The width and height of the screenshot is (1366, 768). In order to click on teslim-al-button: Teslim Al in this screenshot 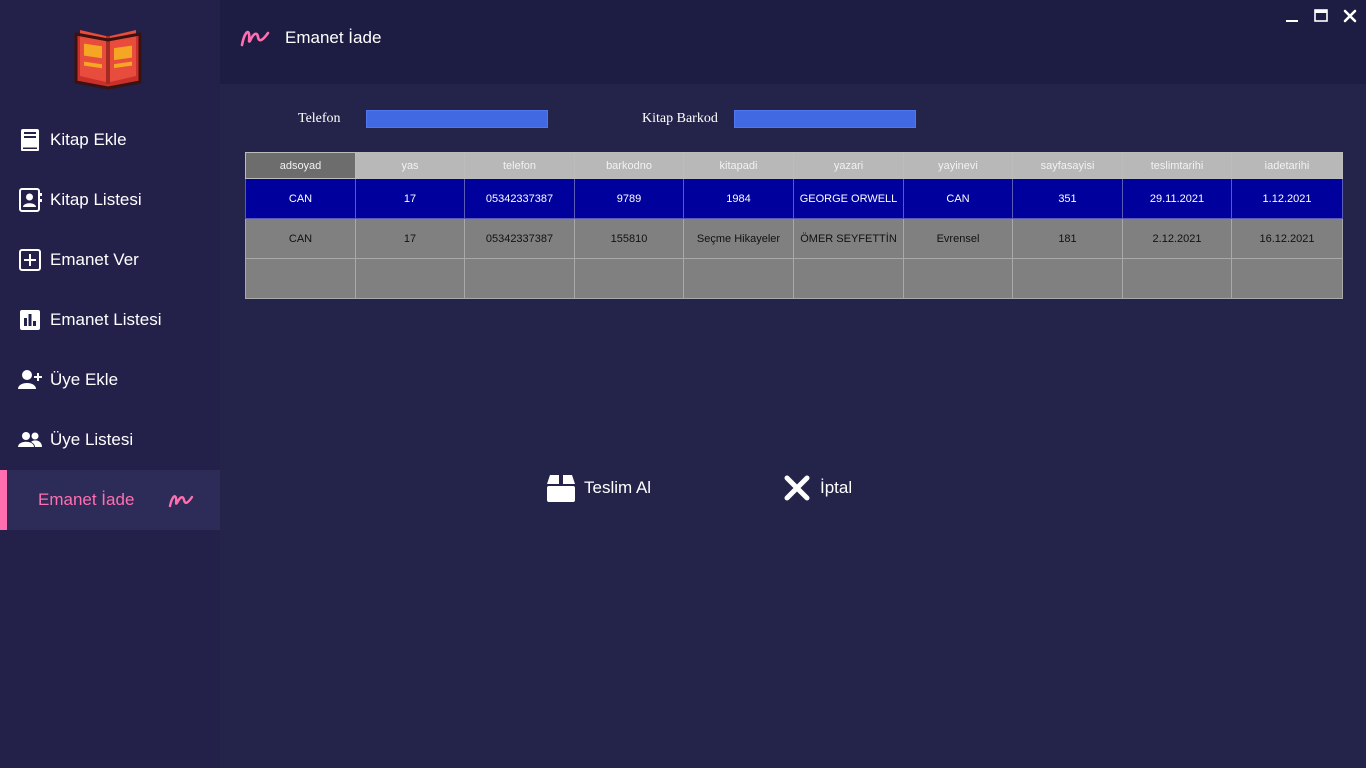, I will do `click(598, 488)`.